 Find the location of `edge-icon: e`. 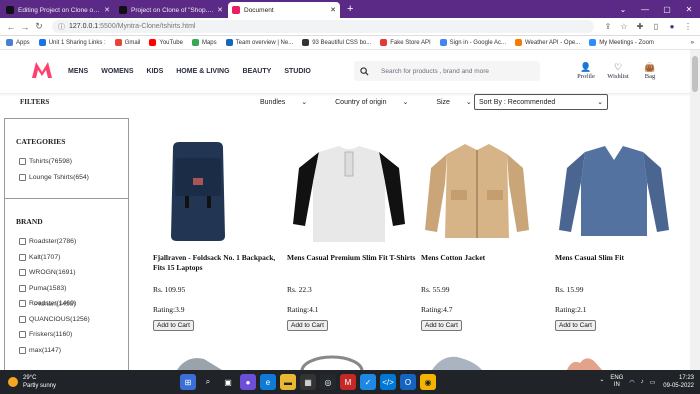

edge-icon: e is located at coordinates (268, 382).